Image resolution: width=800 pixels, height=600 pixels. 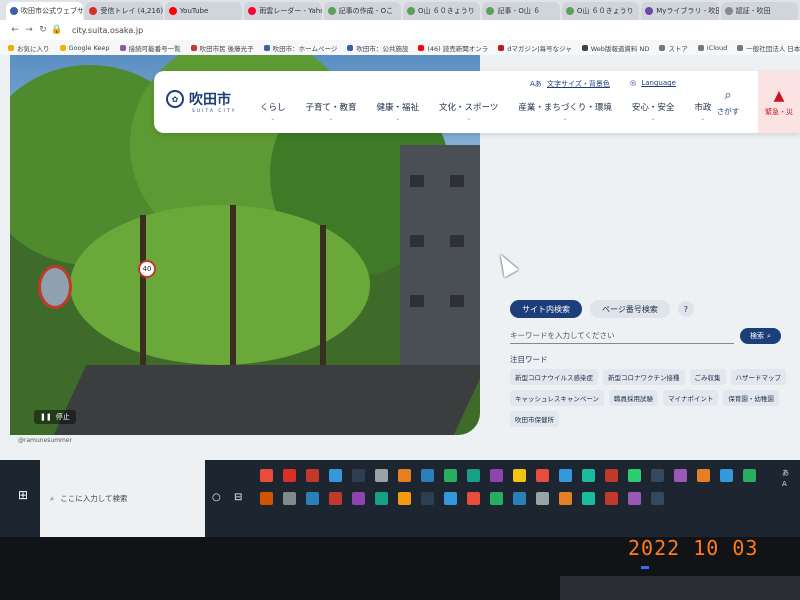 I want to click on bookmark-item: 吹田市：公共施設, so click(x=377, y=48).